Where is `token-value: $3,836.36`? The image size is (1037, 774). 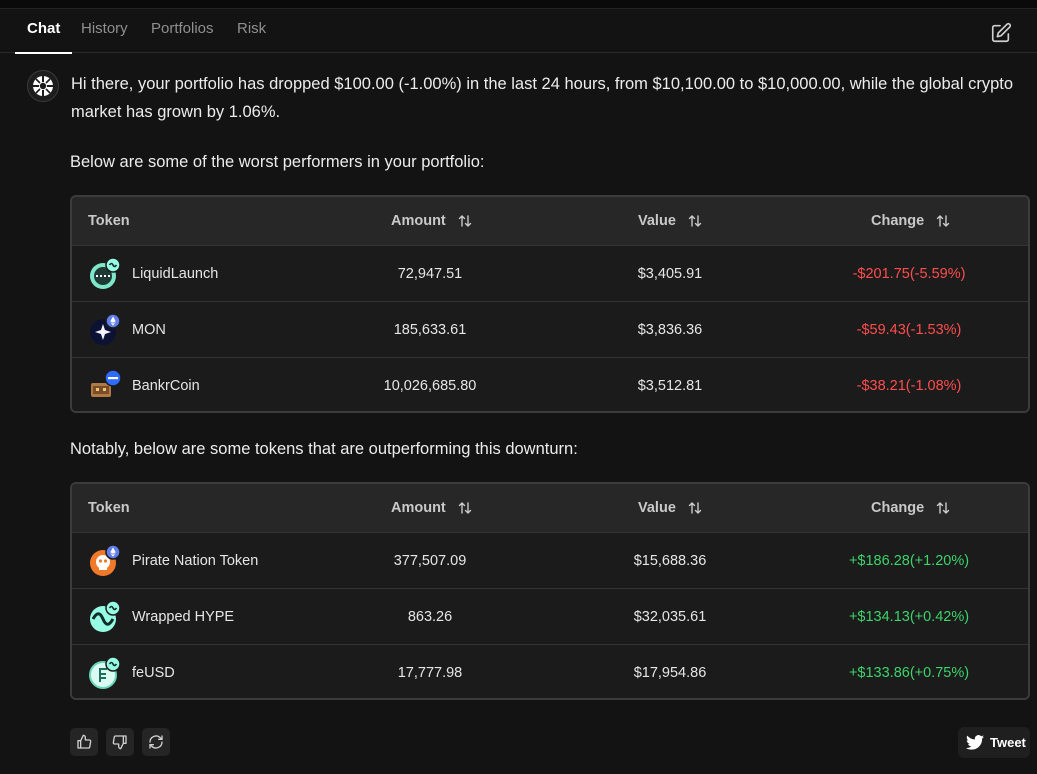
token-value: $3,836.36 is located at coordinates (670, 330).